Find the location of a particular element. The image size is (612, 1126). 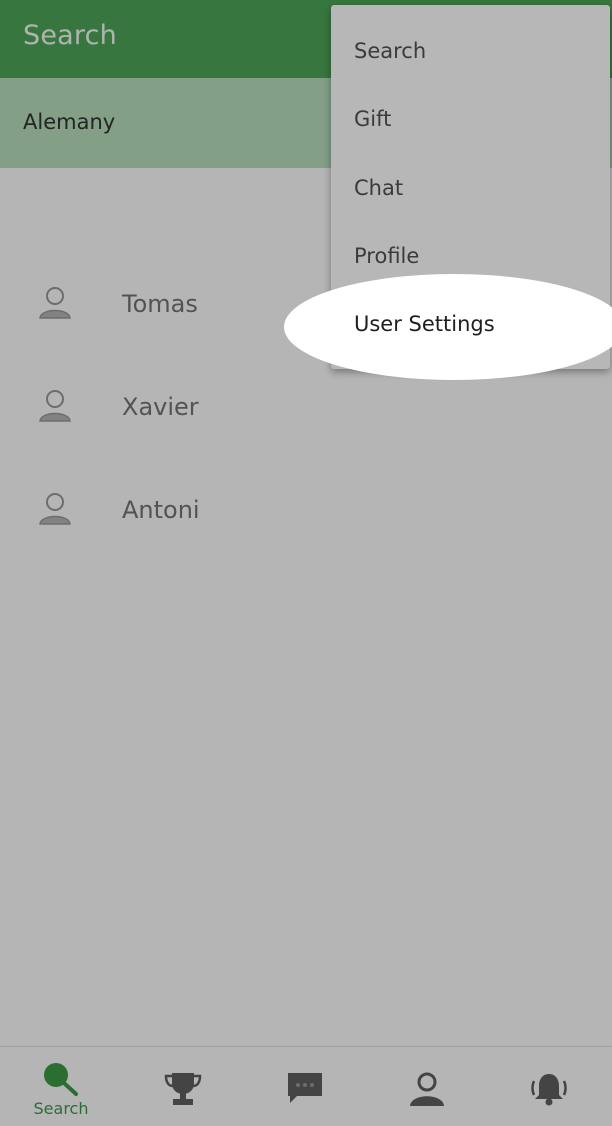

menu-item-label: Gift is located at coordinates (373, 119).